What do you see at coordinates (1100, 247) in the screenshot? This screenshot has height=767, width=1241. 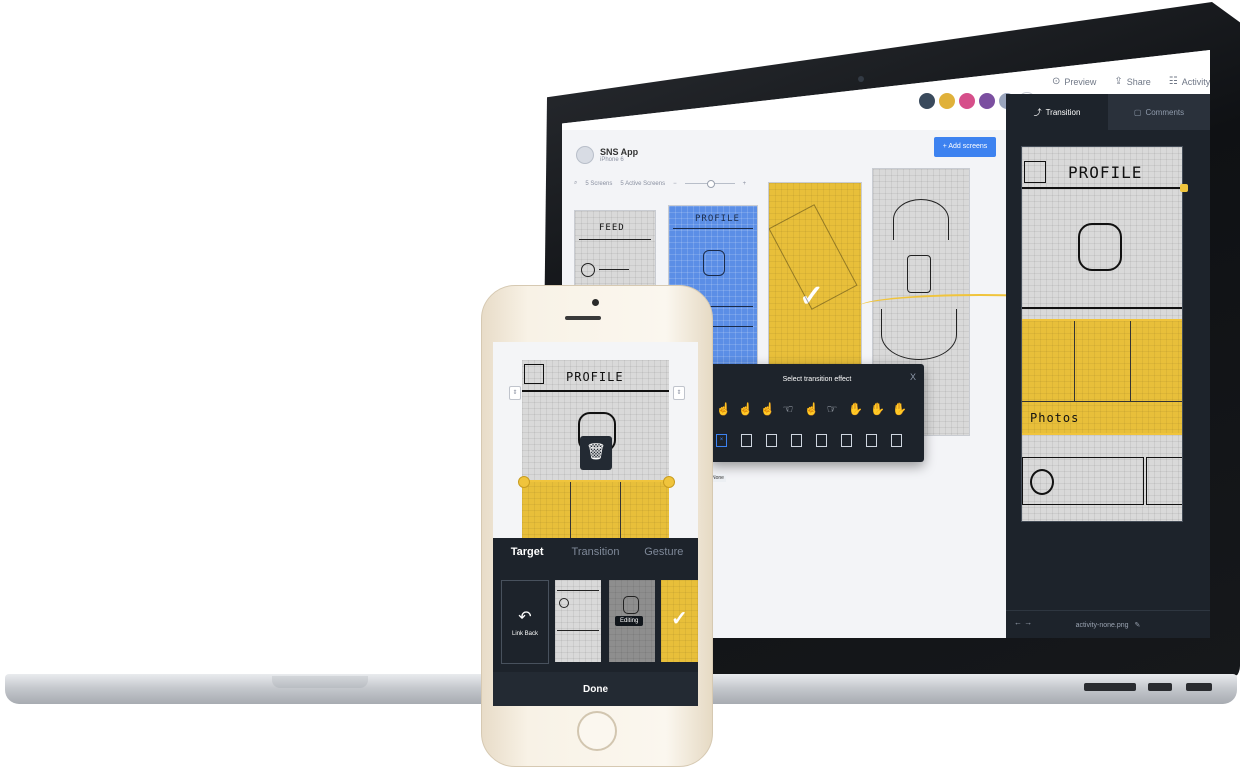 I see `avatar-icon` at bounding box center [1100, 247].